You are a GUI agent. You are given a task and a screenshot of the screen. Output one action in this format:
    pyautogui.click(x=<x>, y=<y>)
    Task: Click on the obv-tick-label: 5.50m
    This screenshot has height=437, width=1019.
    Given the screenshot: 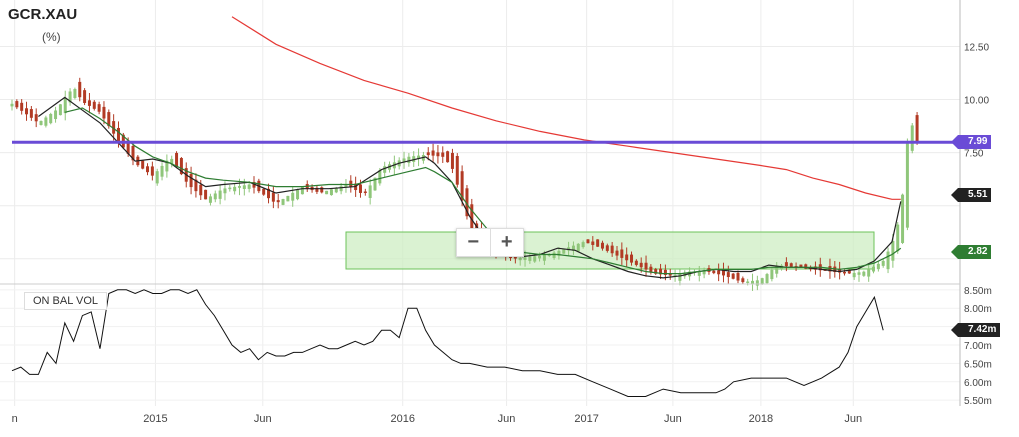 What is the action you would take?
    pyautogui.click(x=978, y=401)
    